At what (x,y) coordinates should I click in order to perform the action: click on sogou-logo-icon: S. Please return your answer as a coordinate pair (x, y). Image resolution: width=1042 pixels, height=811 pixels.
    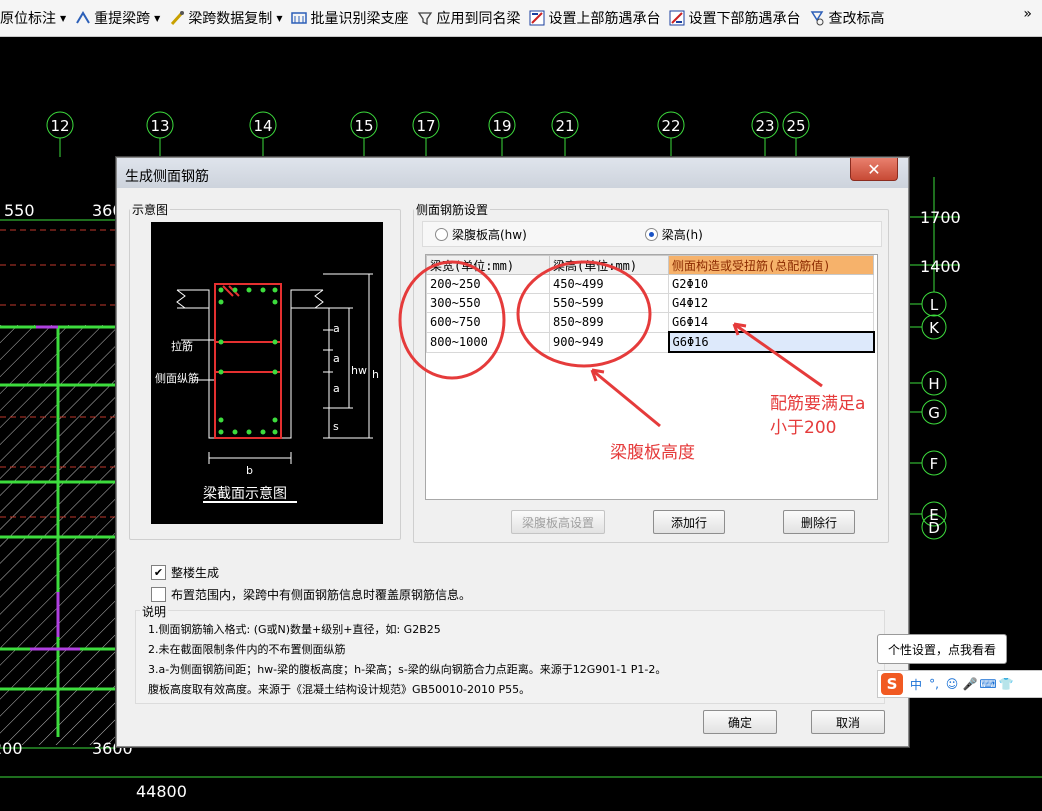
    Looking at the image, I should click on (892, 684).